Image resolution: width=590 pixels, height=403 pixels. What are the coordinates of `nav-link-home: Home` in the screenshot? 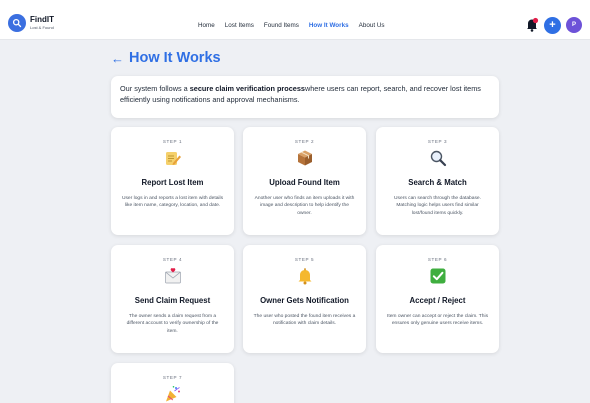 It's located at (206, 25).